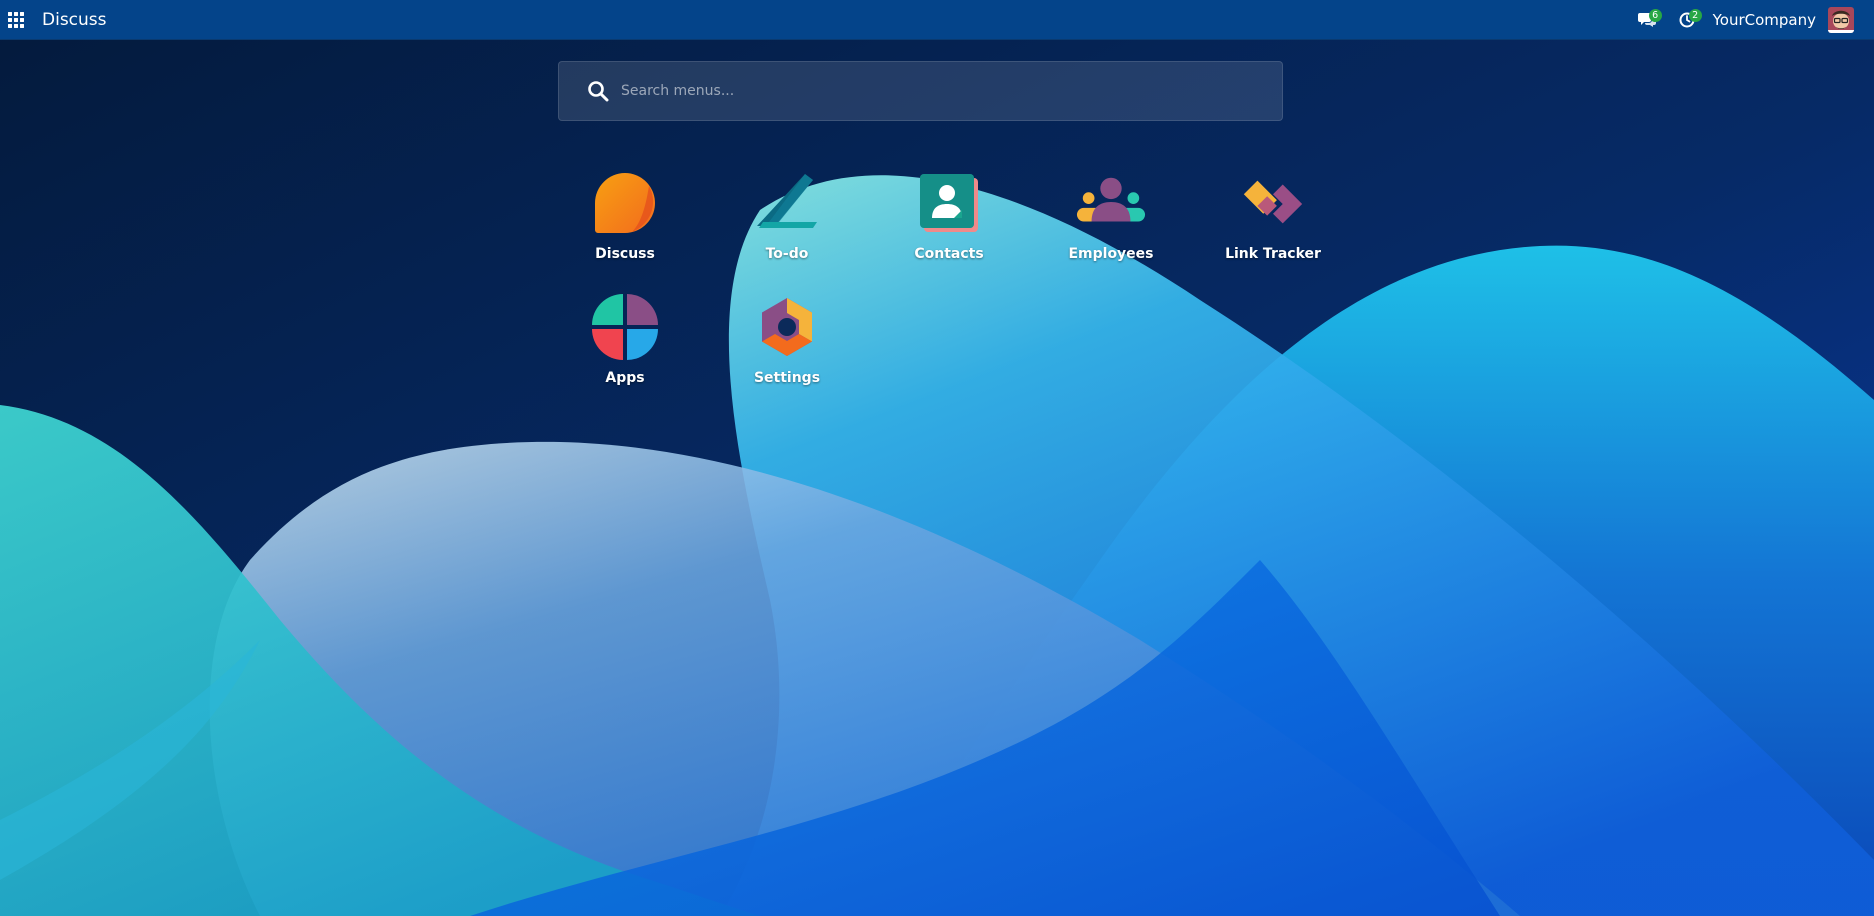 The height and width of the screenshot is (916, 1874). I want to click on menu-search-bar, so click(920, 91).